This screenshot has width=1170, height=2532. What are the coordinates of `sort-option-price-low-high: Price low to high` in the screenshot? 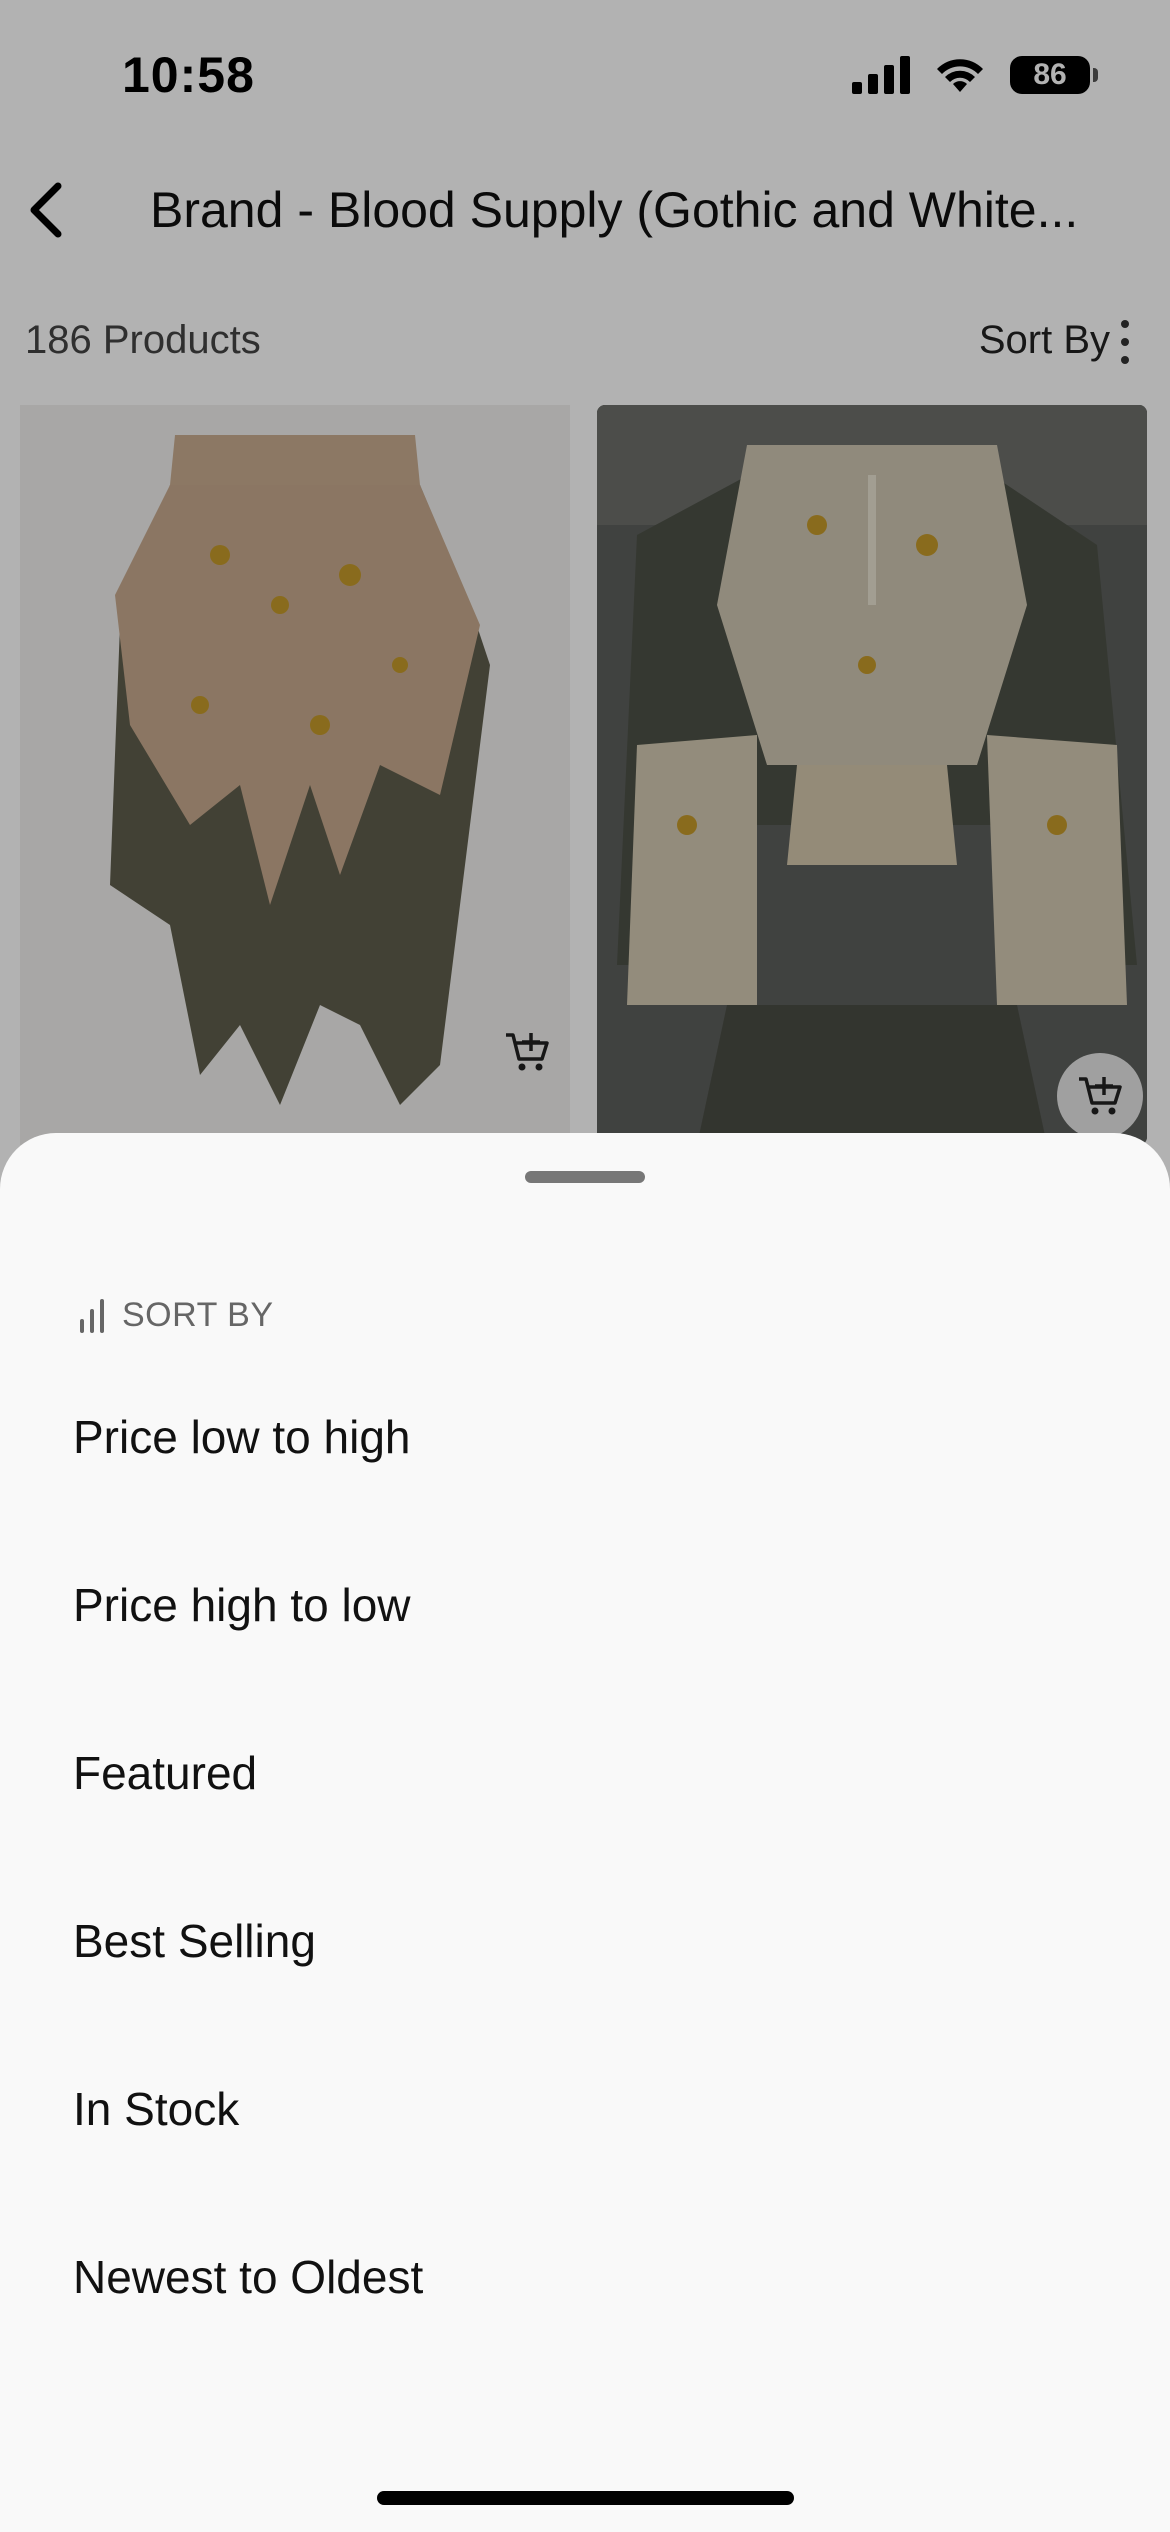 It's located at (585, 1437).